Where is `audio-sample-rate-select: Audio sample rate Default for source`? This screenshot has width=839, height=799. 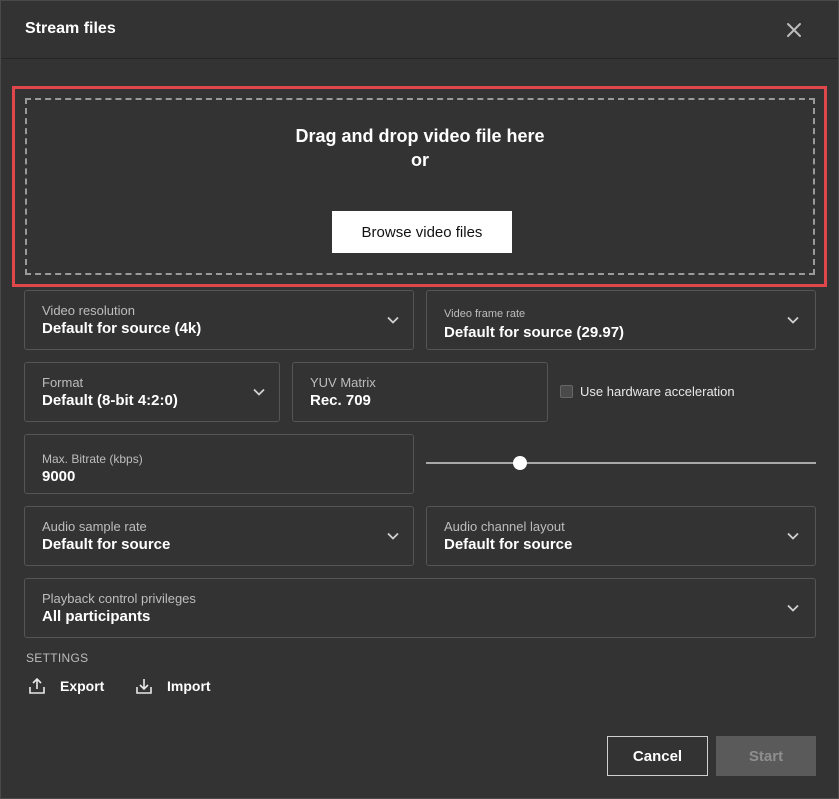
audio-sample-rate-select: Audio sample rate Default for source is located at coordinates (219, 536).